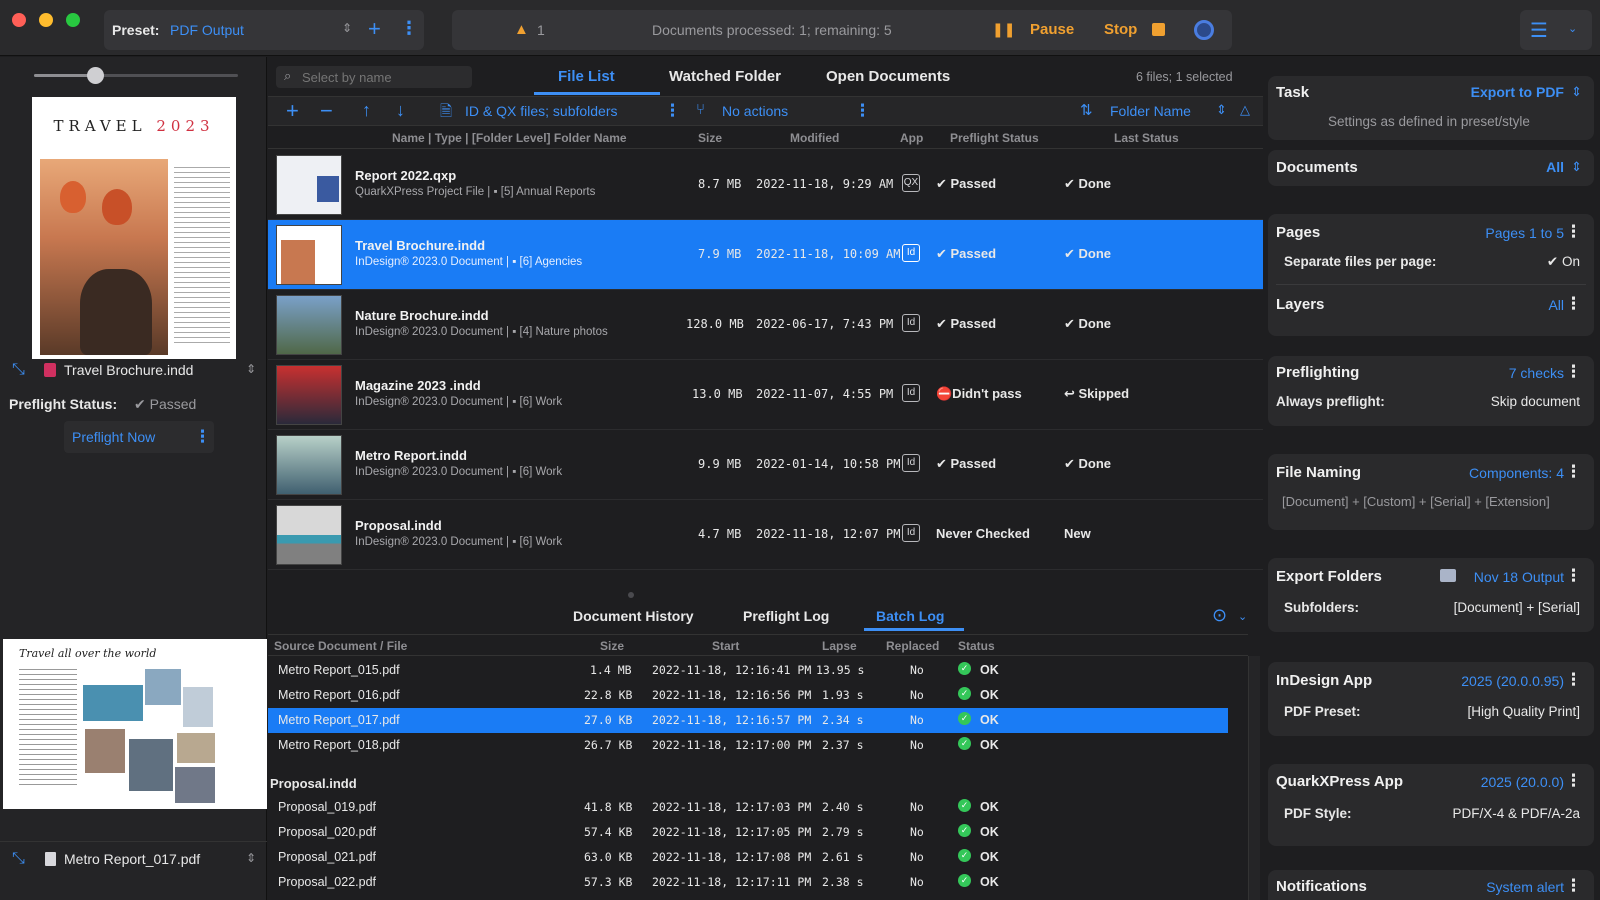  What do you see at coordinates (976, 646) in the screenshot?
I see `col-status: Status` at bounding box center [976, 646].